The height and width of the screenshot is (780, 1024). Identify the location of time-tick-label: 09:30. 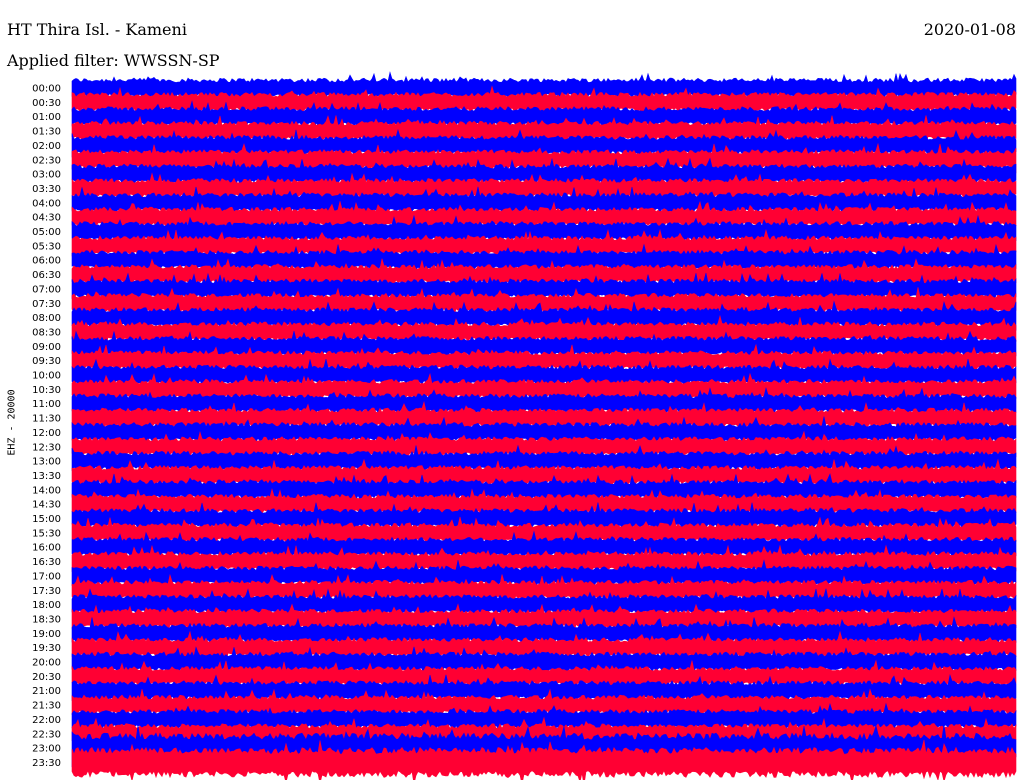
(46, 361).